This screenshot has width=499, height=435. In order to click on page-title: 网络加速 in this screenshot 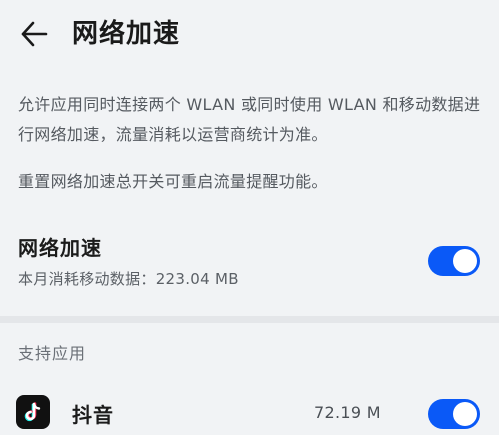, I will do `click(126, 34)`.